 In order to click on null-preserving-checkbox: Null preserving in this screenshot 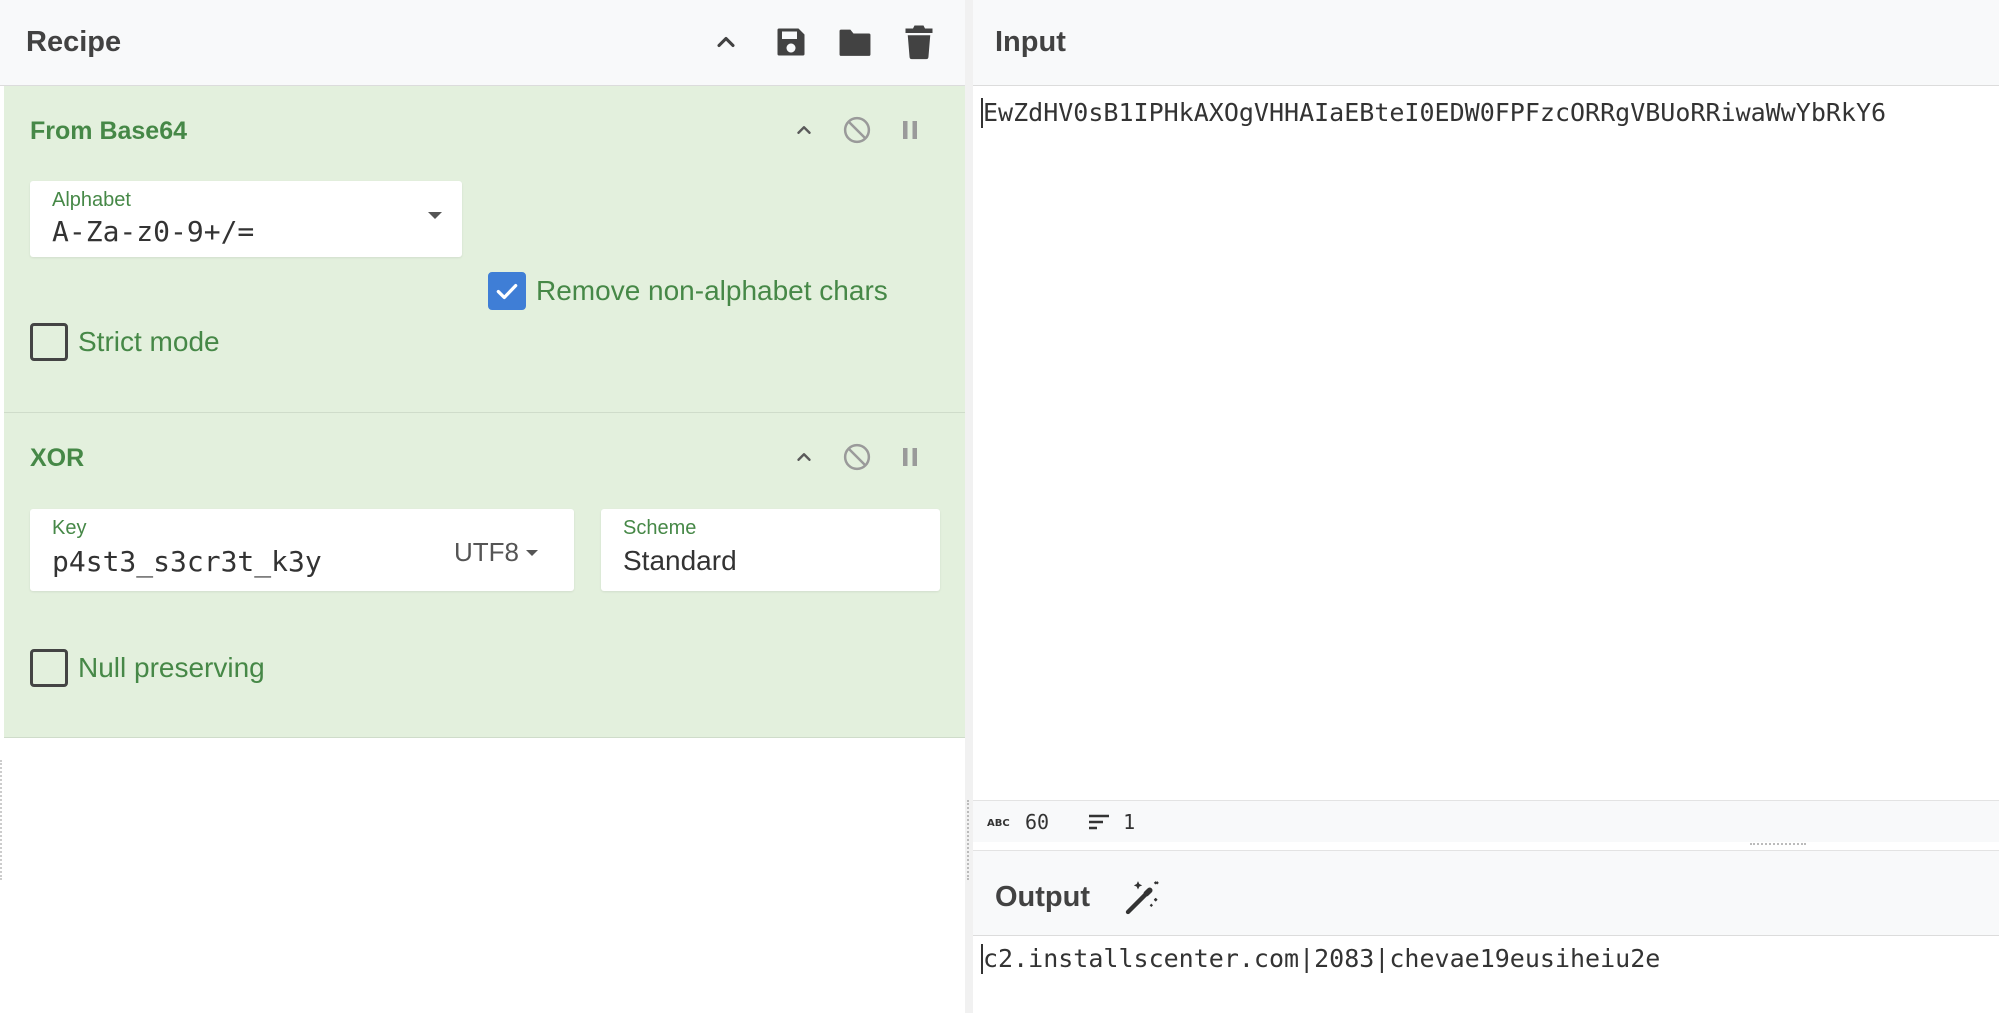, I will do `click(147, 668)`.